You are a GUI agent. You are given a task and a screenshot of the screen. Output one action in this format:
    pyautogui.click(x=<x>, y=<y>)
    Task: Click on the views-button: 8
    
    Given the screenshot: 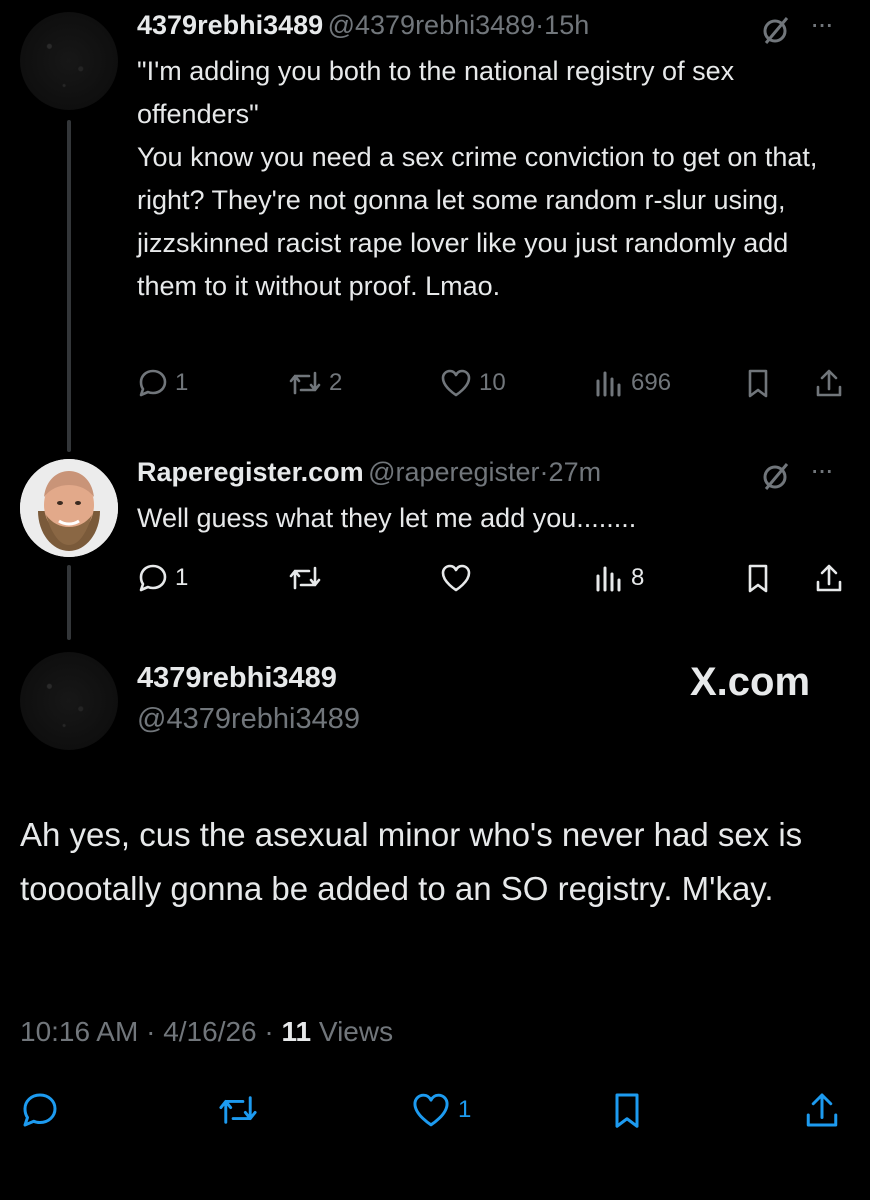 What is the action you would take?
    pyautogui.click(x=618, y=578)
    